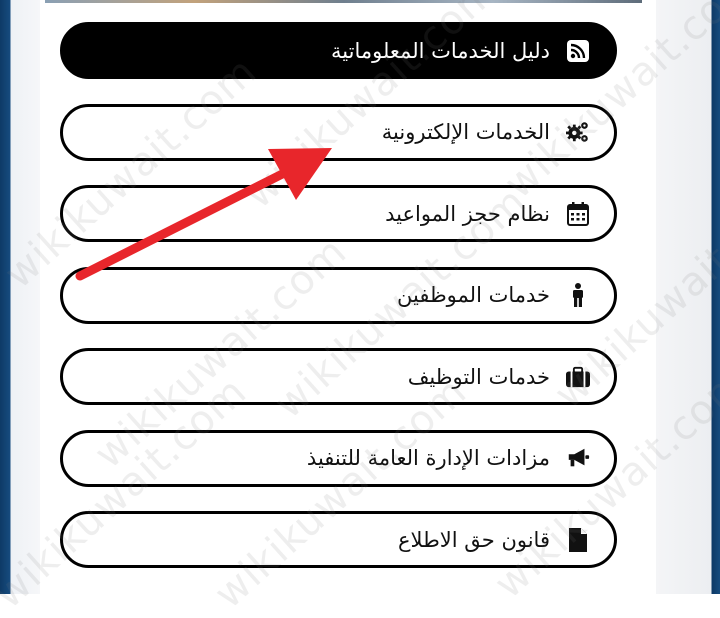  I want to click on menu-item-employee-services: خدمات الموظفين, so click(338, 295).